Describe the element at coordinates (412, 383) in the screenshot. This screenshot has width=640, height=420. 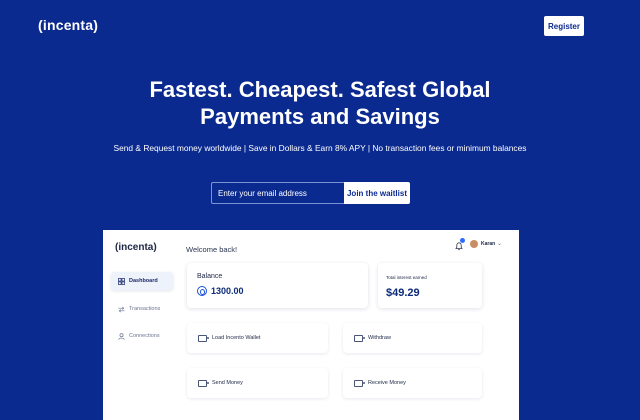
I see `receive-money-button: Receive Money` at that location.